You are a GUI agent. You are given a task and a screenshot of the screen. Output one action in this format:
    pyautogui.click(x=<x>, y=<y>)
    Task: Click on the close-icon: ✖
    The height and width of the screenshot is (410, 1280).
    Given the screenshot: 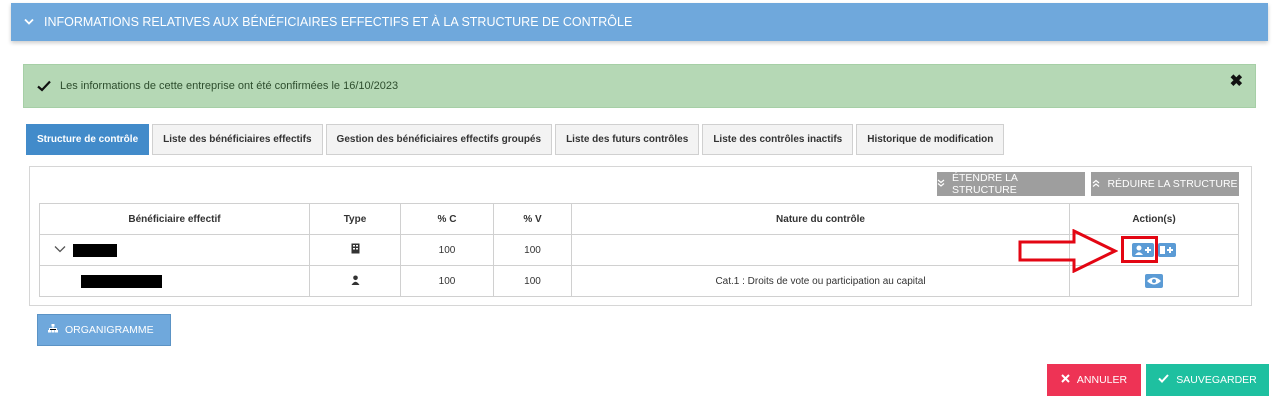 What is the action you would take?
    pyautogui.click(x=1236, y=81)
    